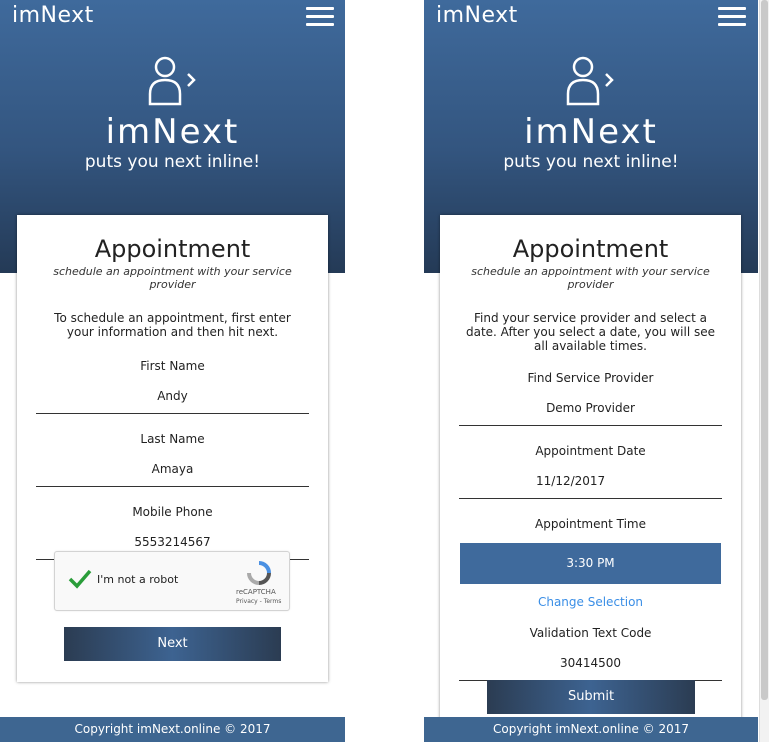 The image size is (769, 742). I want to click on field-label: Appointment Date, so click(590, 451).